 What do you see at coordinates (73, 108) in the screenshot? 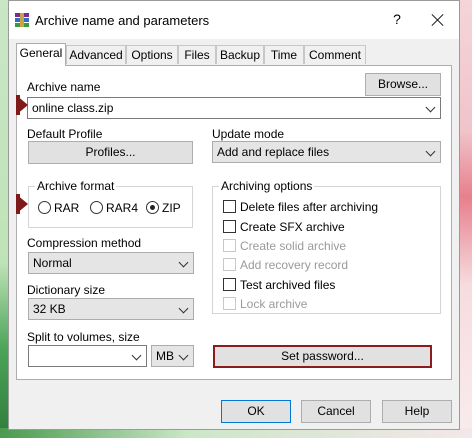
I see `archive-name-value: online class.zip` at bounding box center [73, 108].